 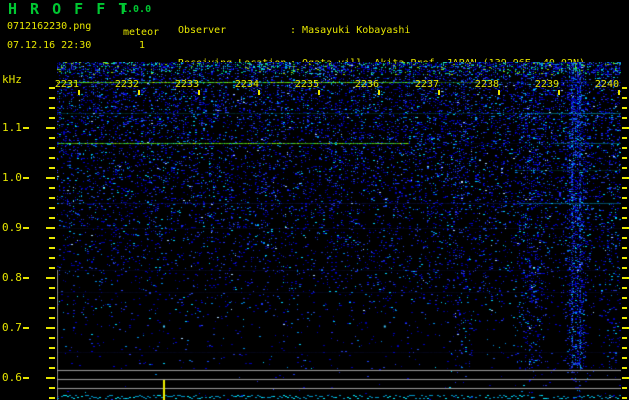 What do you see at coordinates (49, 26) in the screenshot?
I see `capture-filename: 0712162230.png` at bounding box center [49, 26].